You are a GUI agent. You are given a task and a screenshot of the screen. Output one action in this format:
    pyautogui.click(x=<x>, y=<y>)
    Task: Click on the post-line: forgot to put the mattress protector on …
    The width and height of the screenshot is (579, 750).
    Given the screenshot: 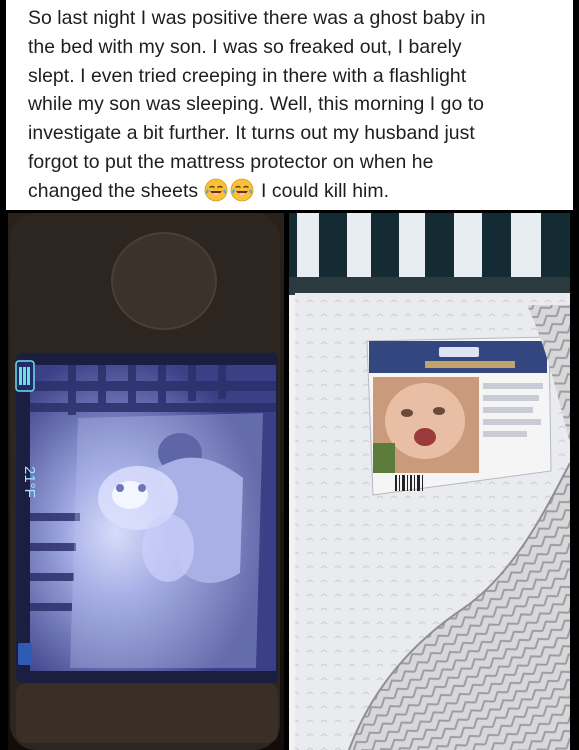 What is the action you would take?
    pyautogui.click(x=231, y=161)
    